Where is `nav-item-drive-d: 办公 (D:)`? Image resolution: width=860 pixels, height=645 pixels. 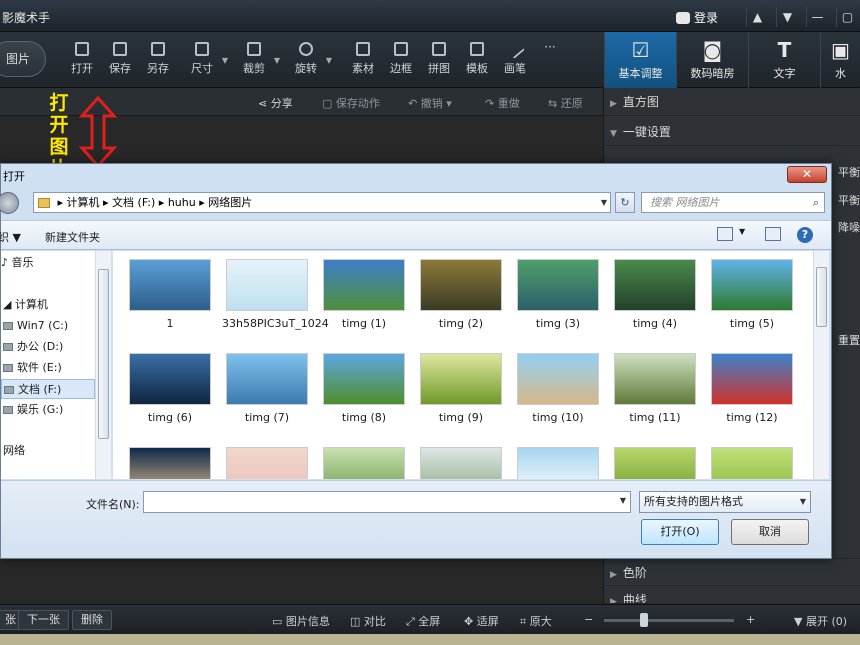 nav-item-drive-d: 办公 (D:) is located at coordinates (48, 347).